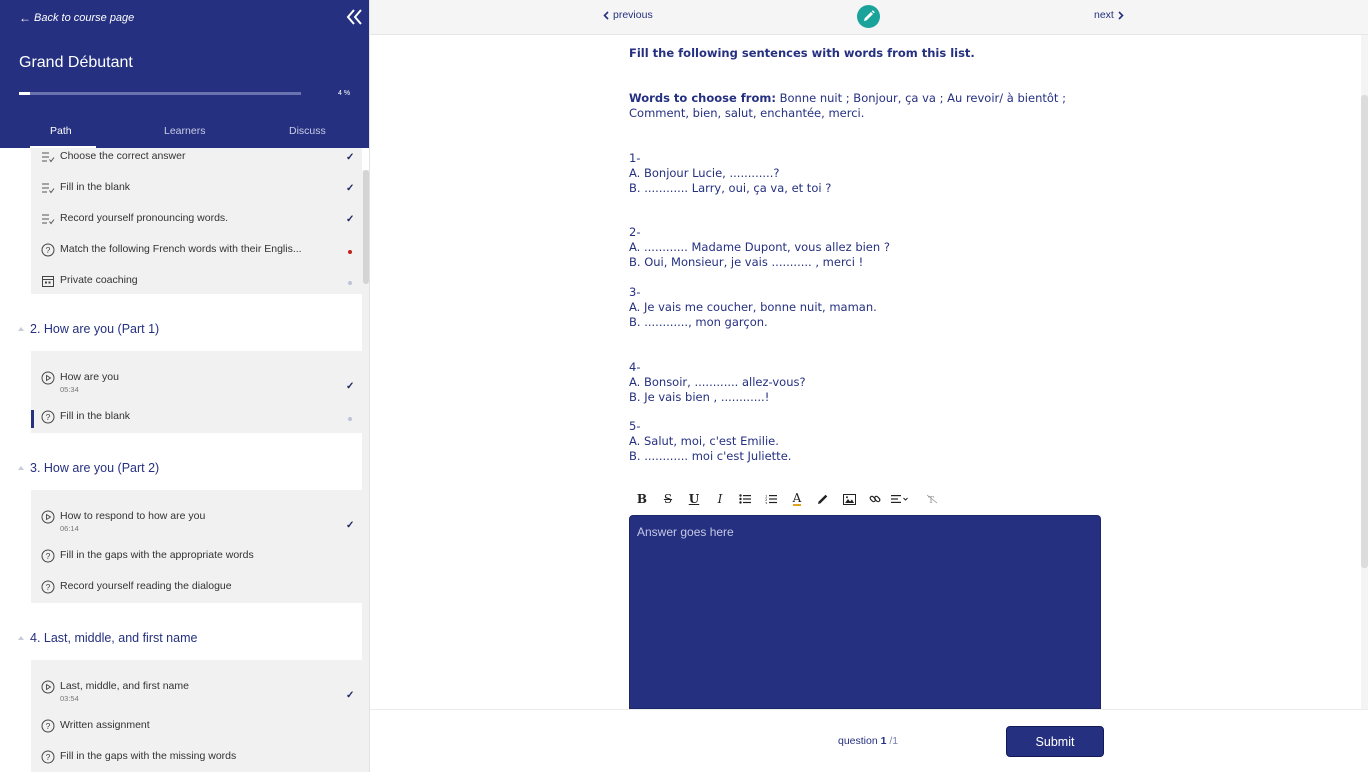  I want to click on tab-path: Path, so click(61, 131).